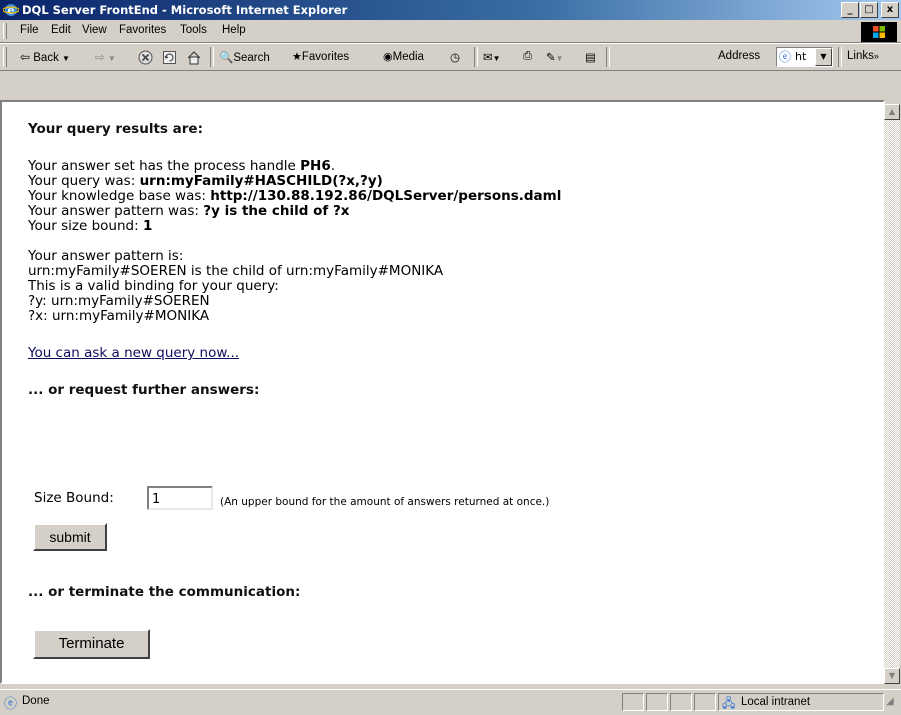 This screenshot has height=715, width=901. What do you see at coordinates (164, 166) in the screenshot?
I see `process-prefix: Your answer set has the process handle` at bounding box center [164, 166].